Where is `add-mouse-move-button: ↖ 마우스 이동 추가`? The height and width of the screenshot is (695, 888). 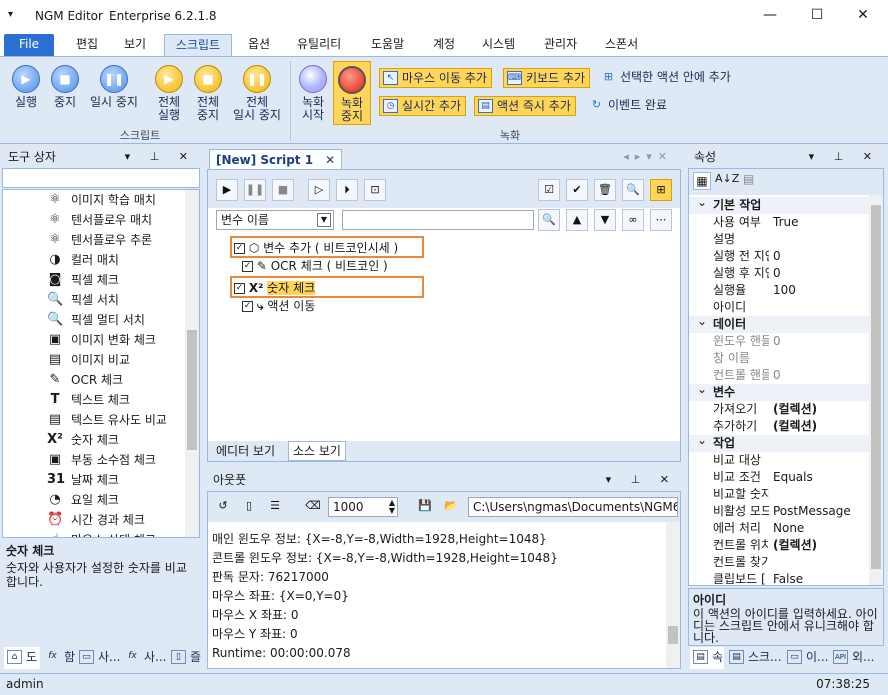 add-mouse-move-button: ↖ 마우스 이동 추가 is located at coordinates (435, 78).